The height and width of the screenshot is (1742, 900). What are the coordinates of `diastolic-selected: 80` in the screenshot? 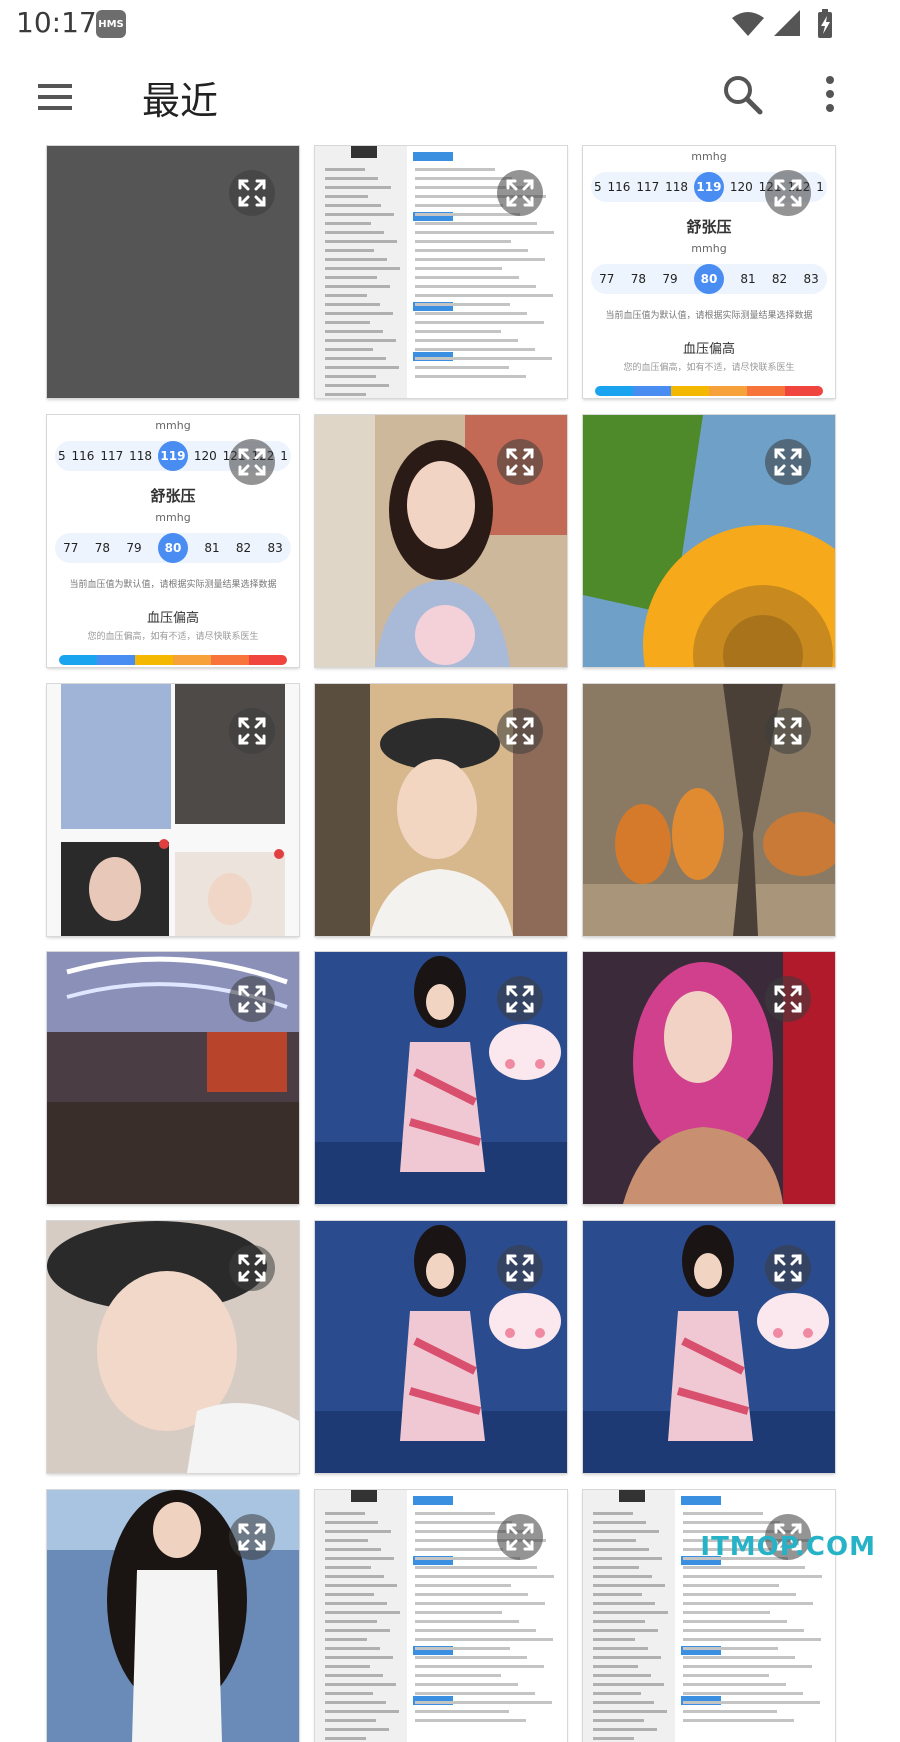 It's located at (172, 548).